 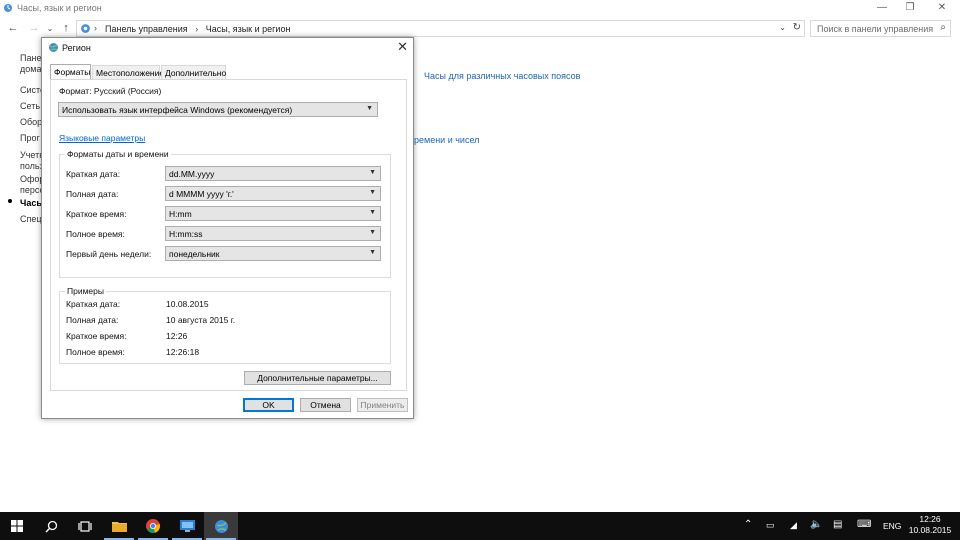 I want to click on windows-logo-icon, so click(x=17, y=526).